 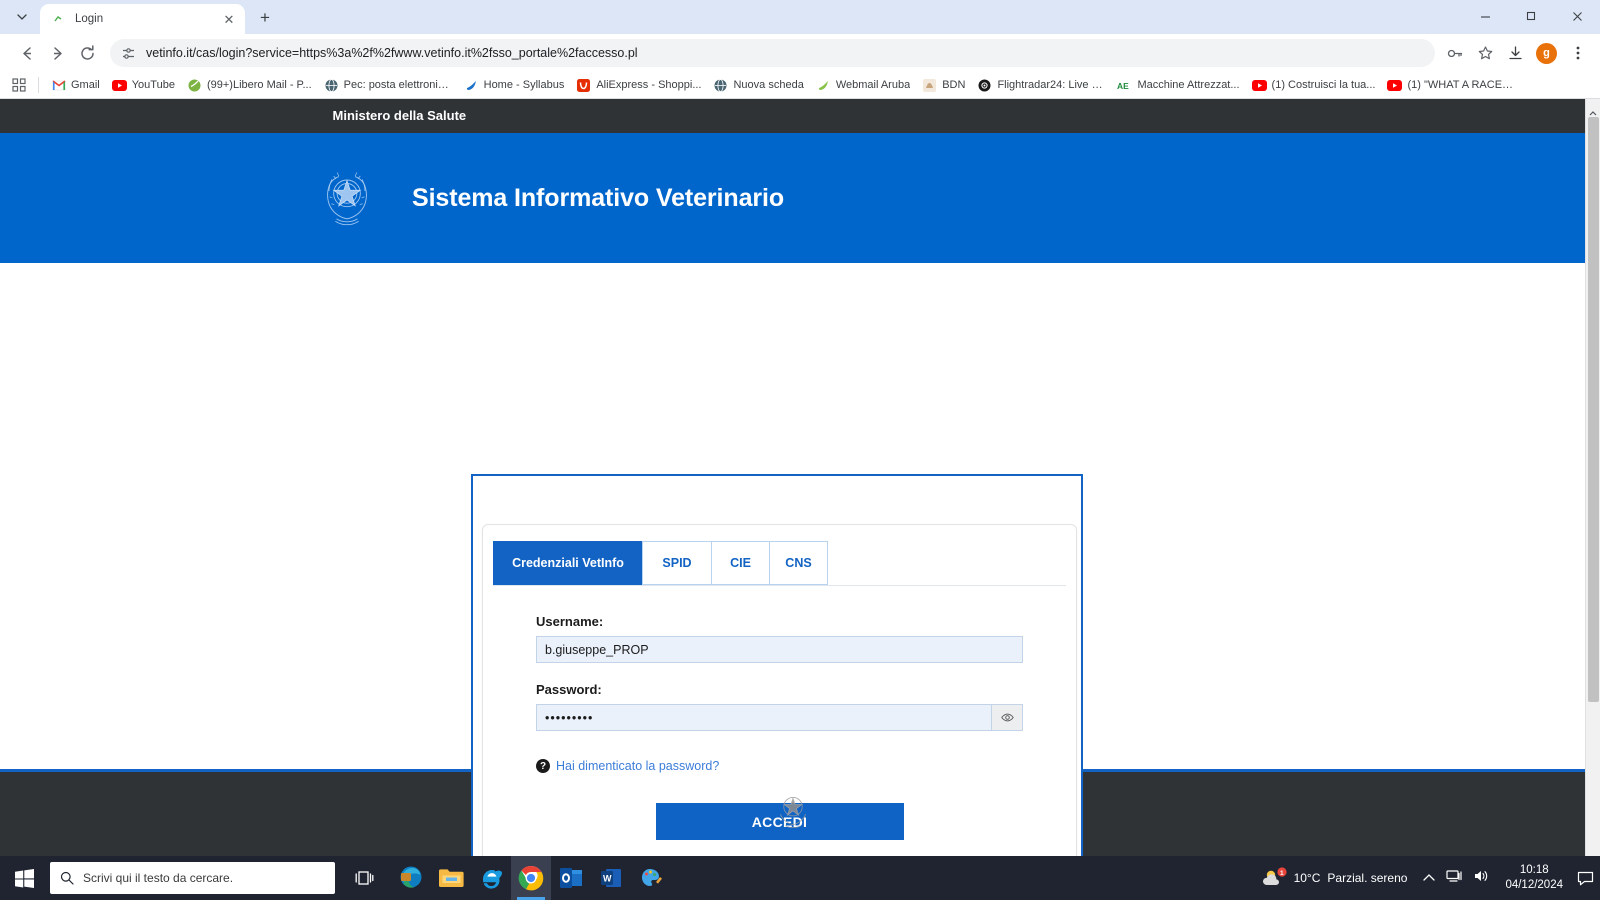 What do you see at coordinates (75, 85) in the screenshot?
I see `bookmark-item: Gmail` at bounding box center [75, 85].